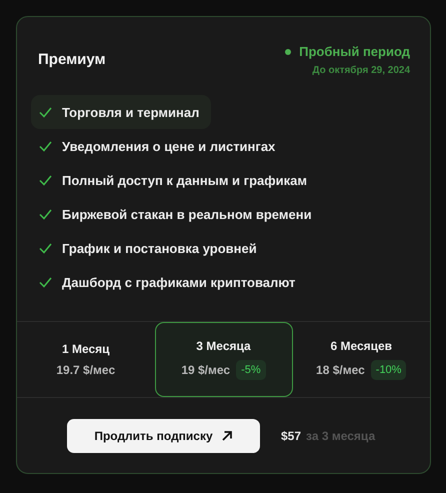  I want to click on total-period: за 3 месяца, so click(341, 435).